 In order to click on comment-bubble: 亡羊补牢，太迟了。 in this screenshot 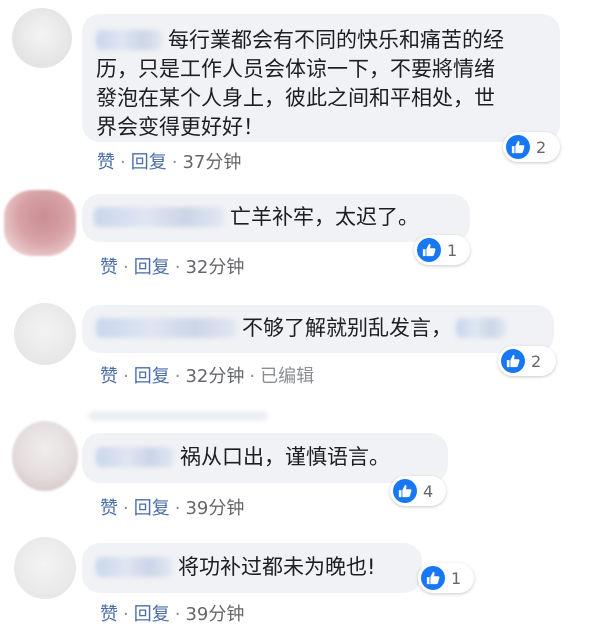, I will do `click(276, 218)`.